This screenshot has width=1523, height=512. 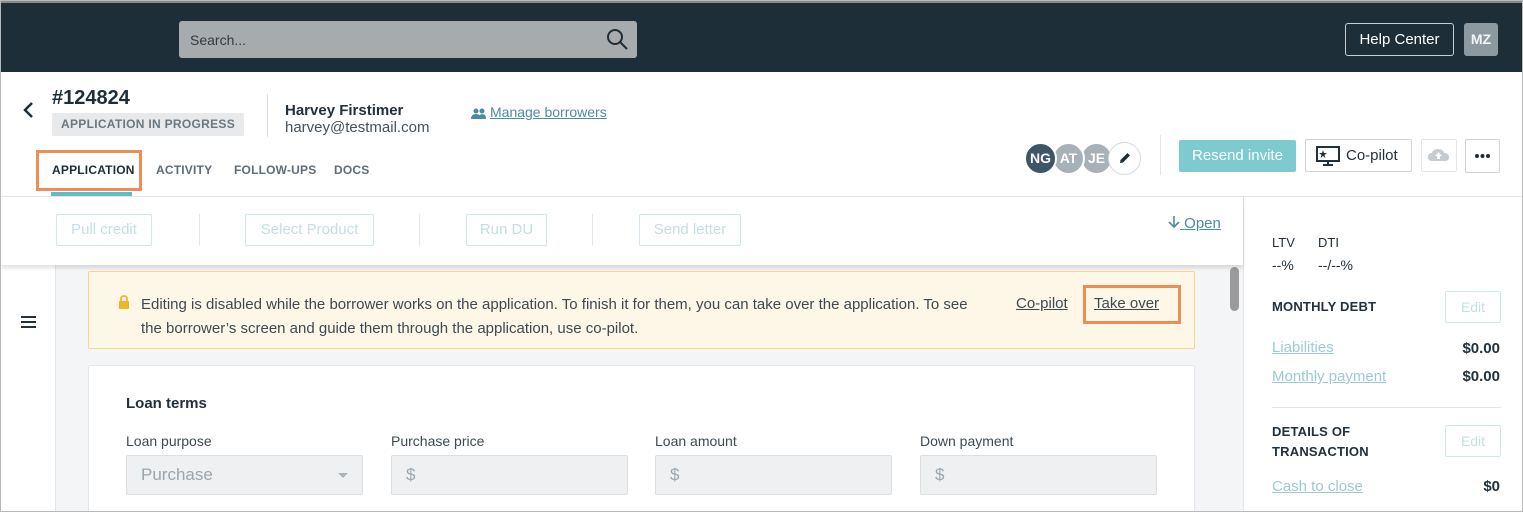 I want to click on details-edit-button: Edit, so click(x=1473, y=441).